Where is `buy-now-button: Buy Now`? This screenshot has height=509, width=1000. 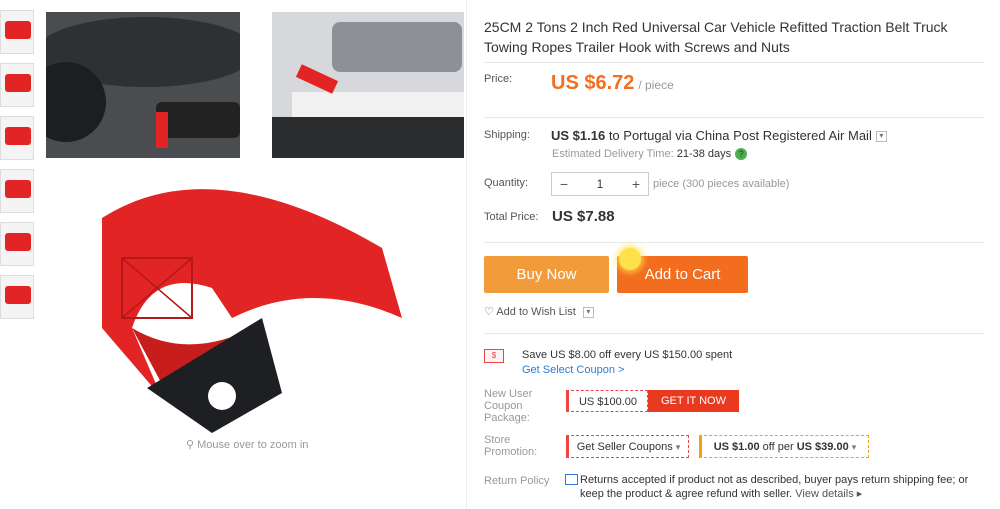 buy-now-button: Buy Now is located at coordinates (546, 274).